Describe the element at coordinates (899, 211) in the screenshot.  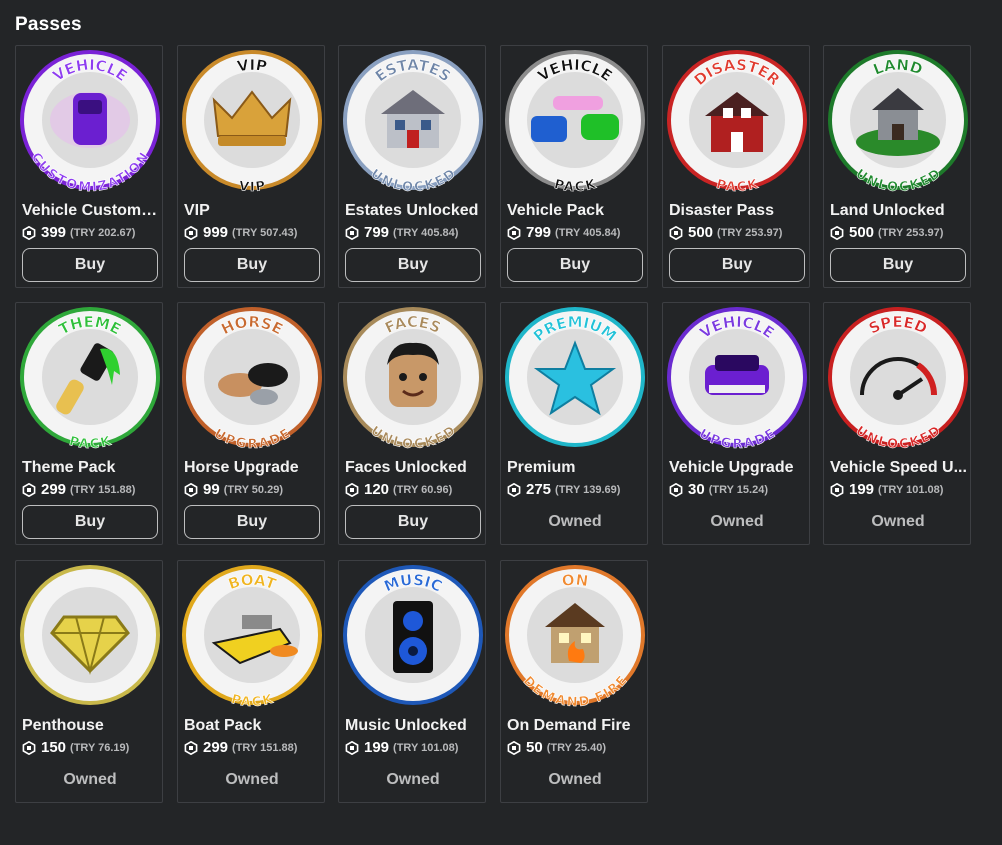
I see `pass-name: Land Unlocked` at that location.